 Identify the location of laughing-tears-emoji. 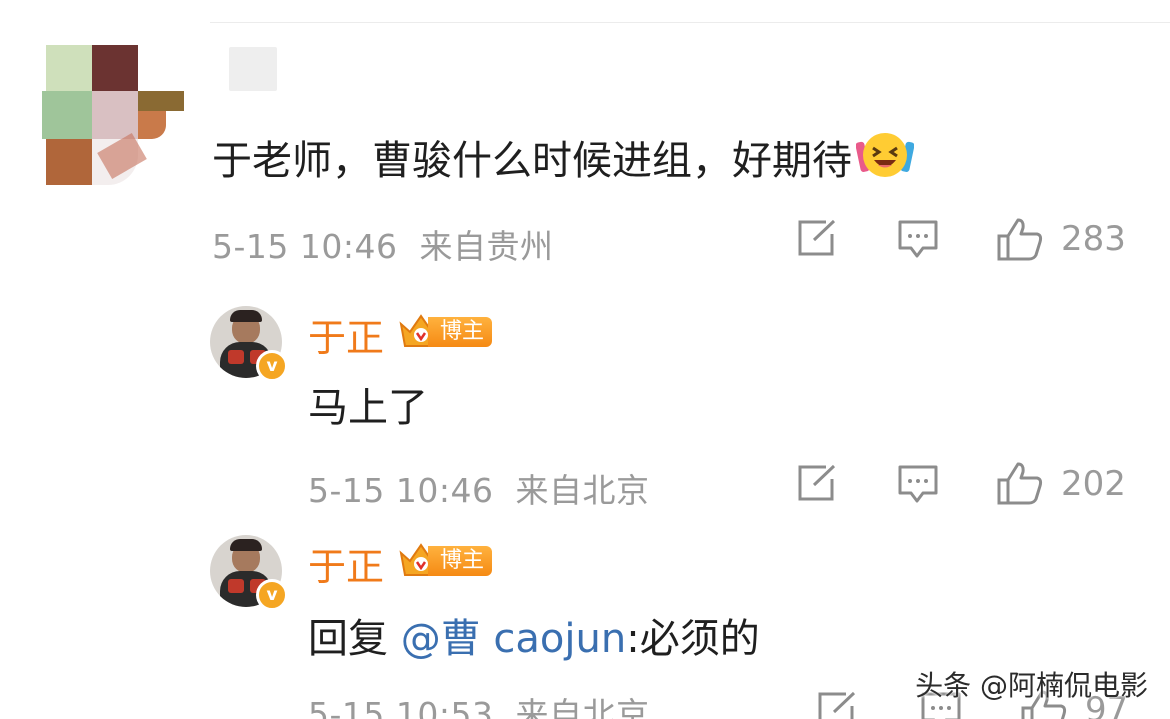
(885, 159).